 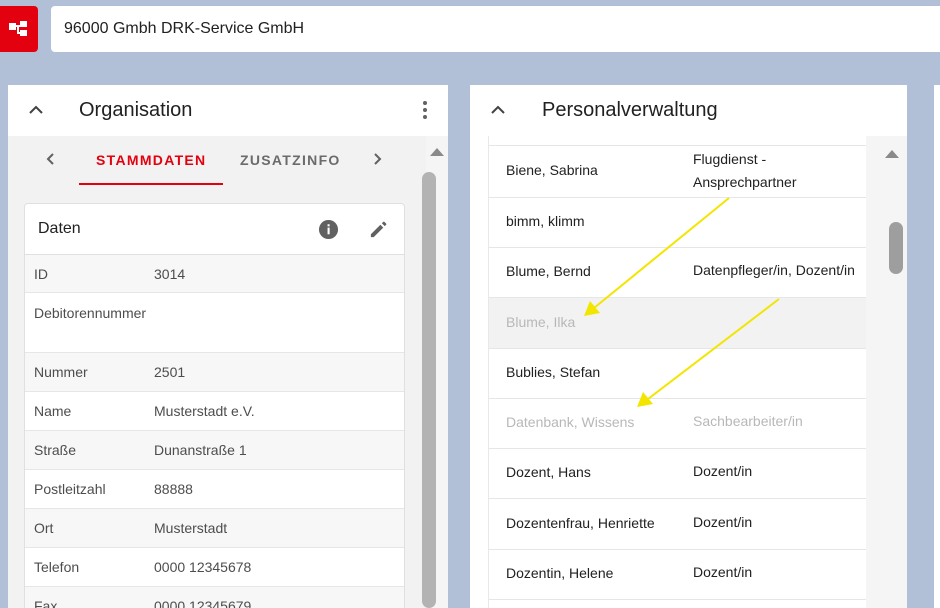 I want to click on table-row: Nummer 2501, so click(x=214, y=372).